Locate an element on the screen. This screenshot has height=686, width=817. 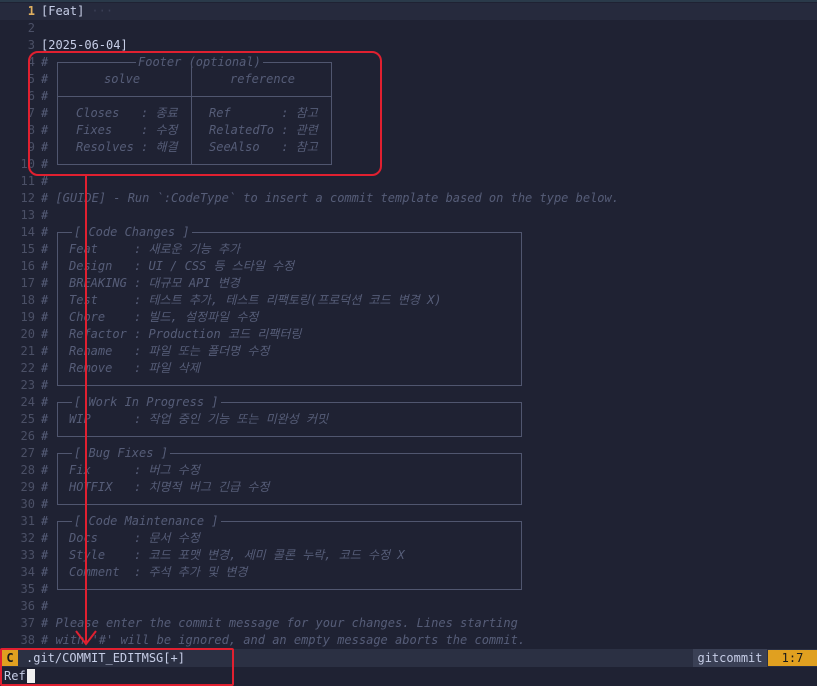
editor-line: 1 [Feat] ··· is located at coordinates (408, 11).